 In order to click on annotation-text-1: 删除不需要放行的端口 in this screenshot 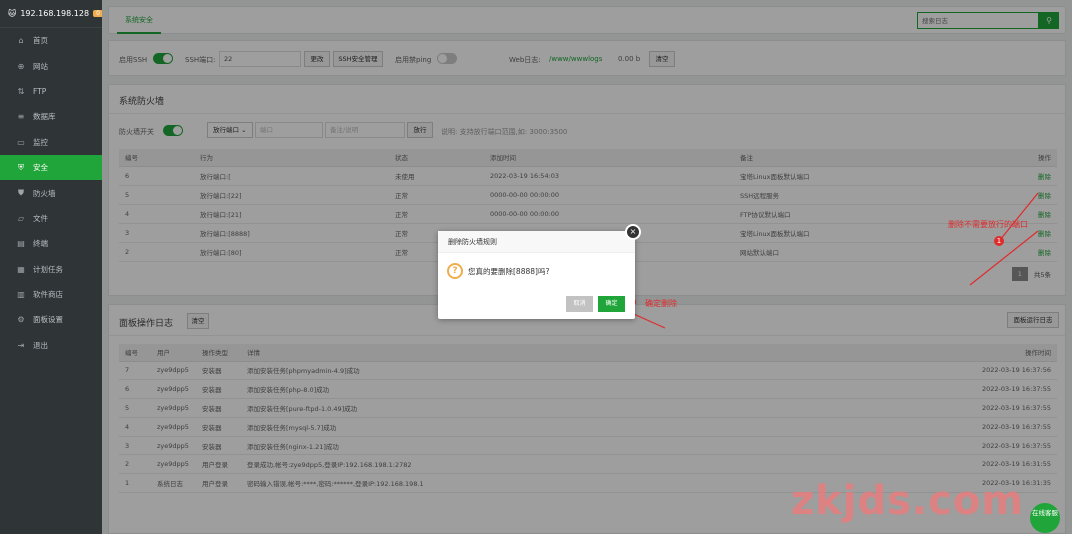, I will do `click(988, 224)`.